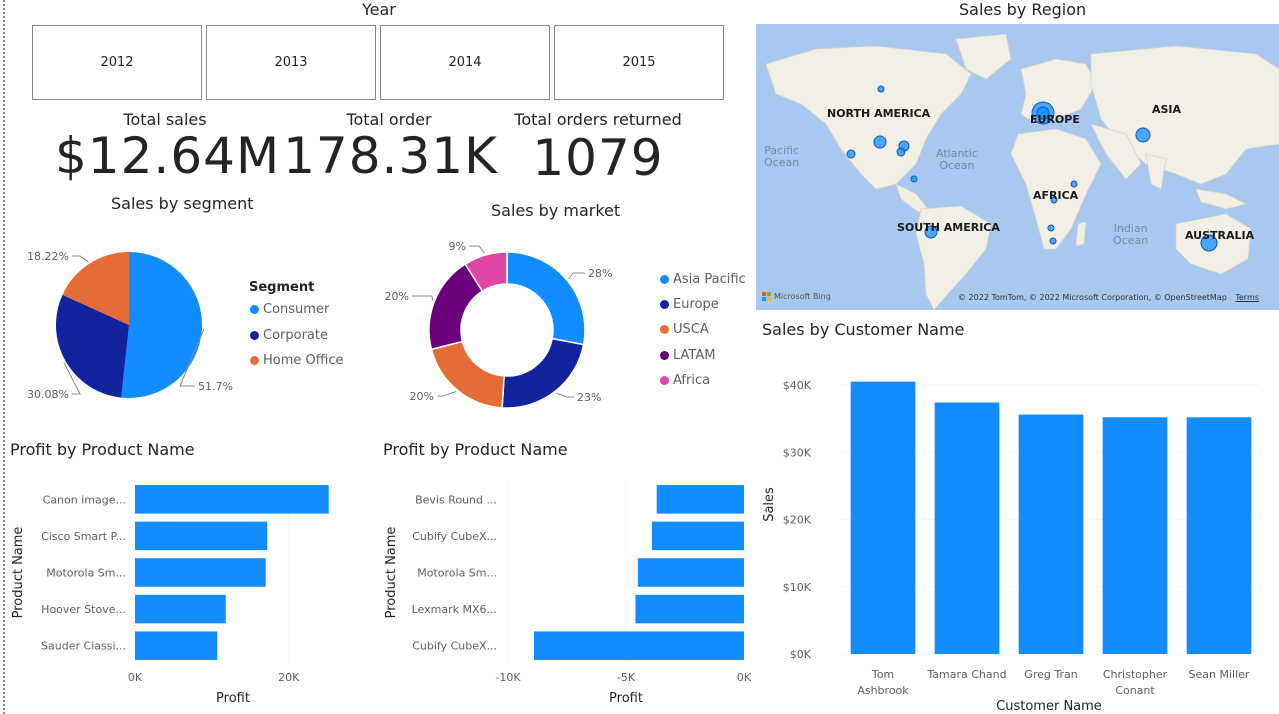 This screenshot has height=714, width=1279. I want to click on profit-top-chart-title: Profit by Product Name, so click(102, 449).